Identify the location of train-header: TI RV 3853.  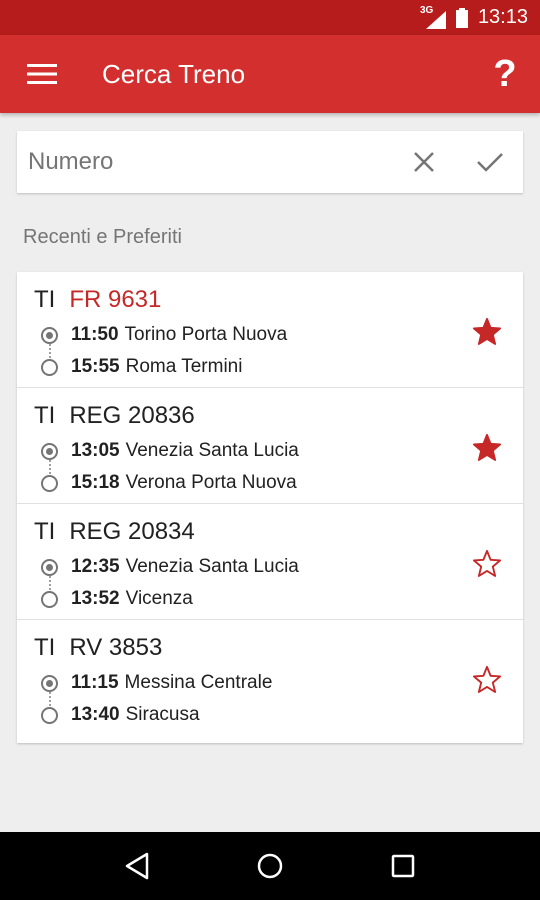
(98, 648).